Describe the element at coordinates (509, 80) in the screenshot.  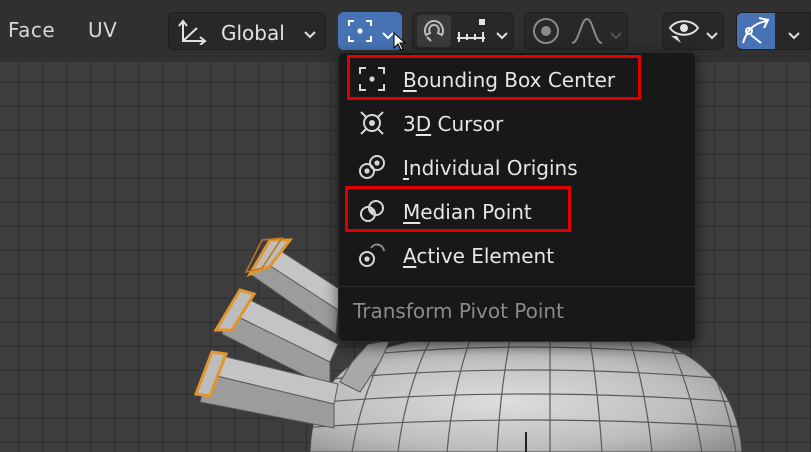
I see `menu-item-label: Bounding Box Center` at that location.